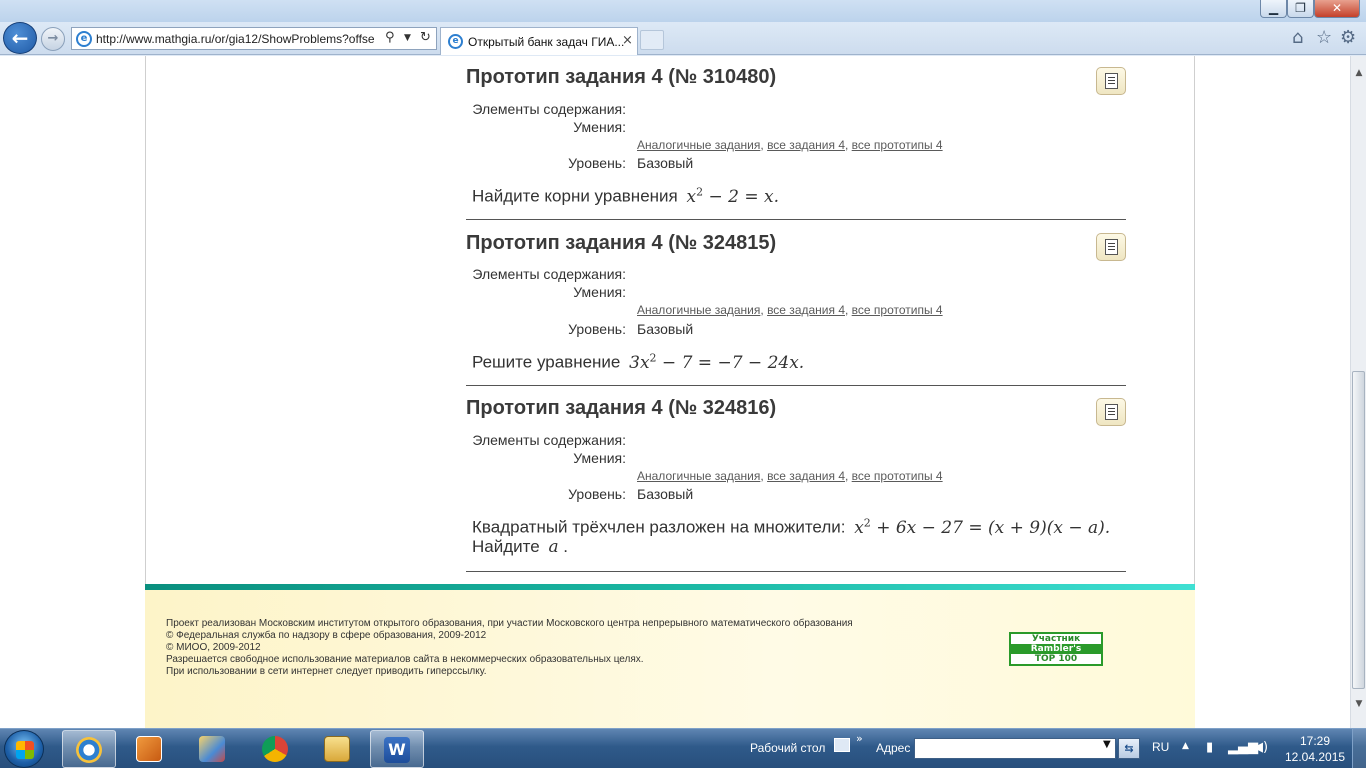  Describe the element at coordinates (1324, 37) in the screenshot. I see `favorites-star-icon: ☆` at that location.